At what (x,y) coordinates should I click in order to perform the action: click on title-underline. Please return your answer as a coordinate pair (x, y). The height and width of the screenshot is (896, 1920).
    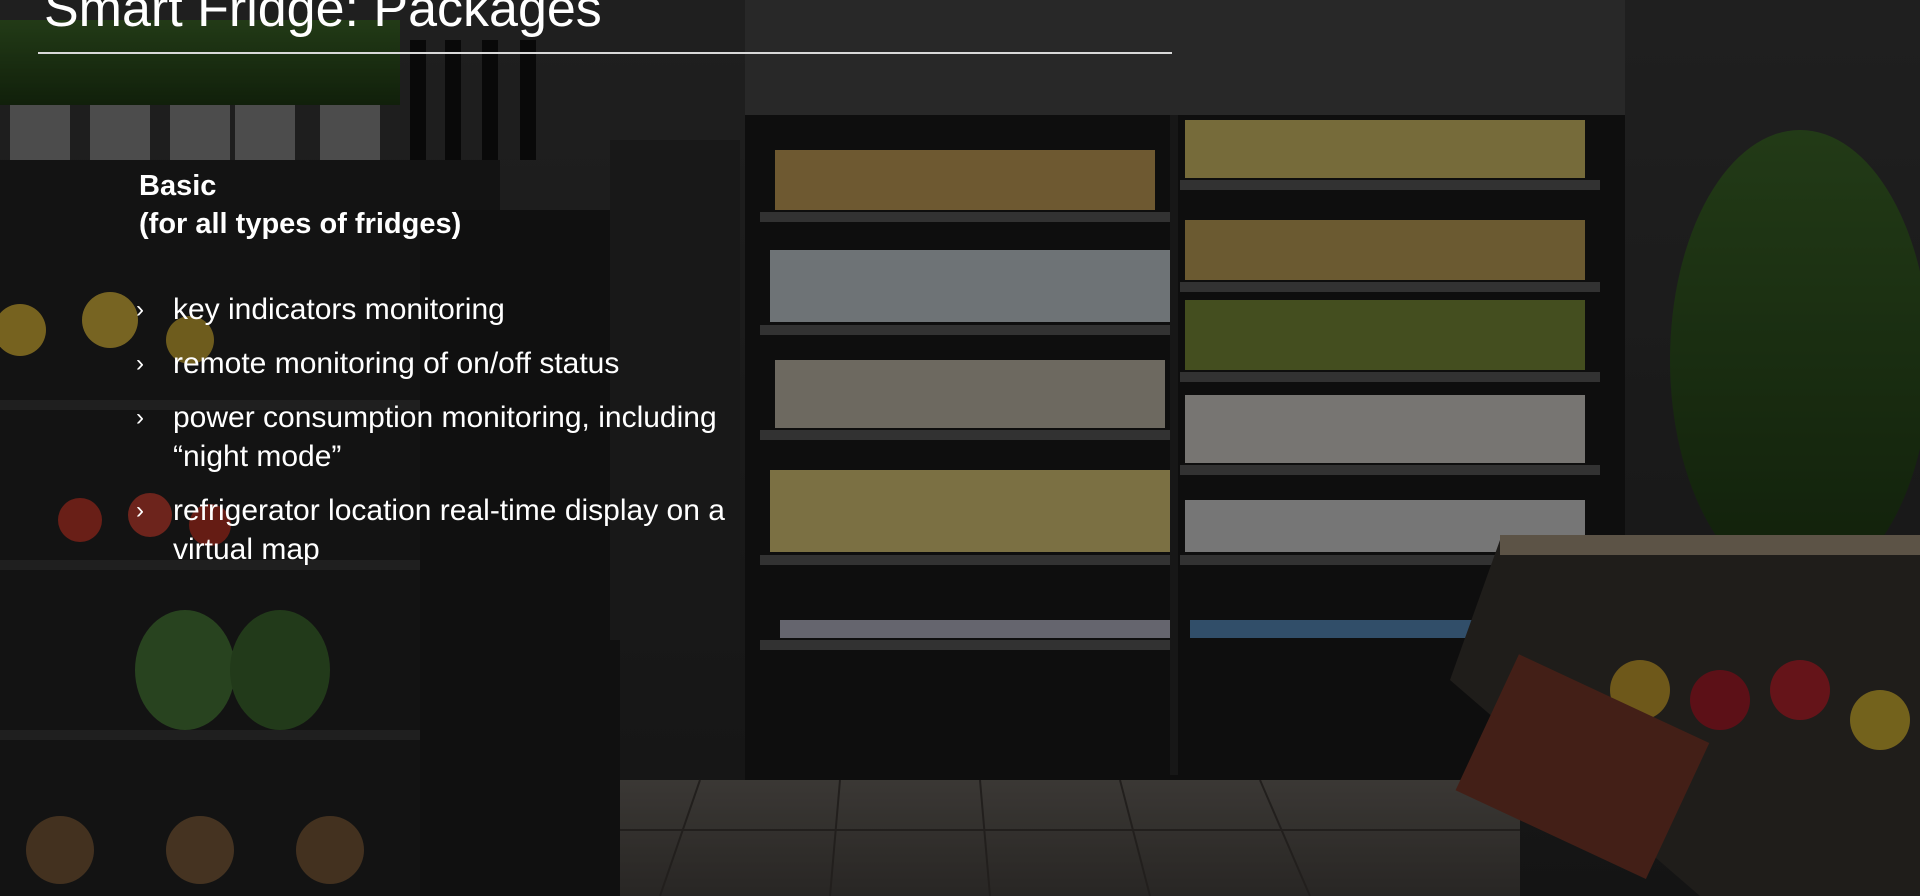
    Looking at the image, I should click on (605, 53).